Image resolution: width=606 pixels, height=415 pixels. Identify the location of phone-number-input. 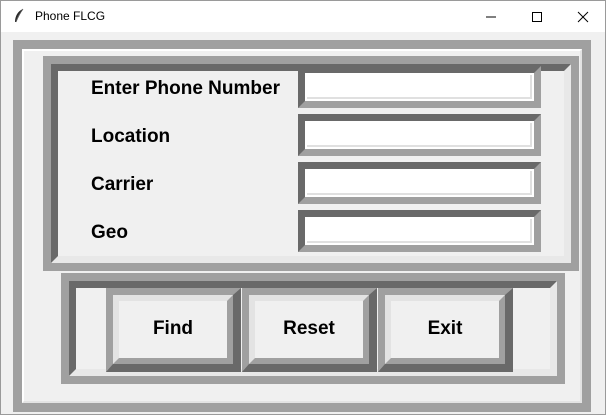
(419, 87).